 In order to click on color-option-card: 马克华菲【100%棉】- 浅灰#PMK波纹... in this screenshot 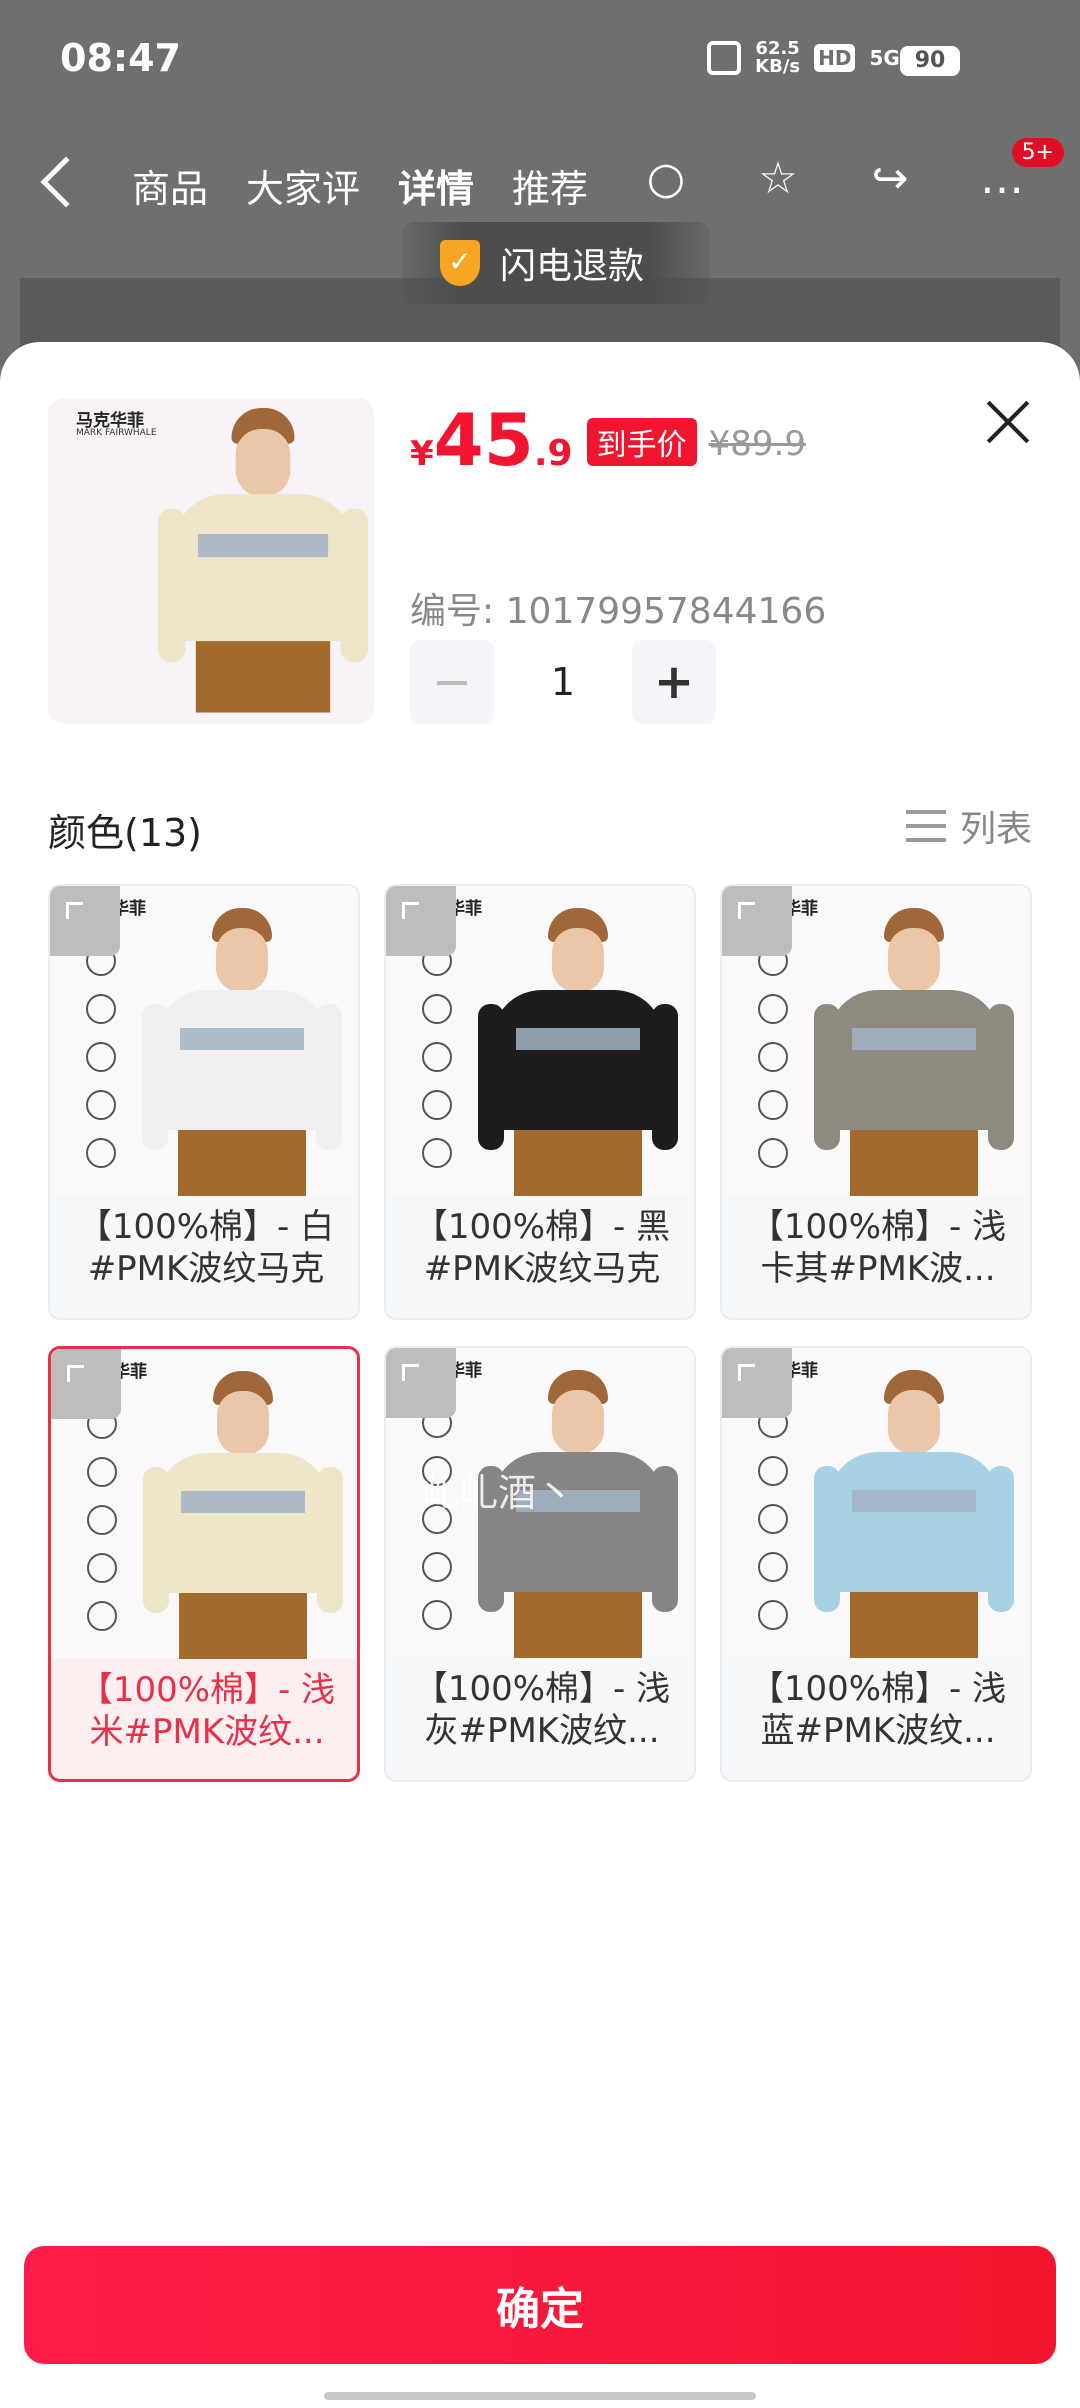, I will do `click(540, 1564)`.